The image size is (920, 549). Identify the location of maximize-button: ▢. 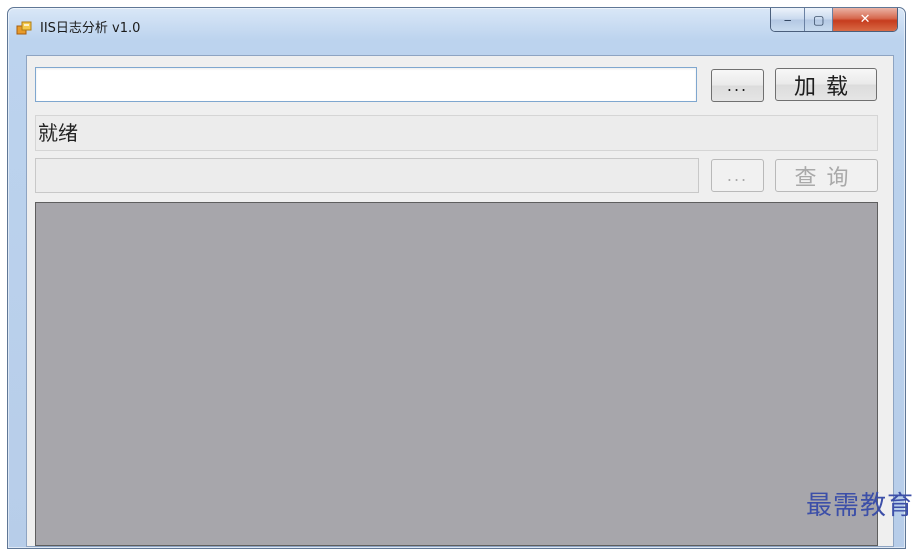
(819, 19).